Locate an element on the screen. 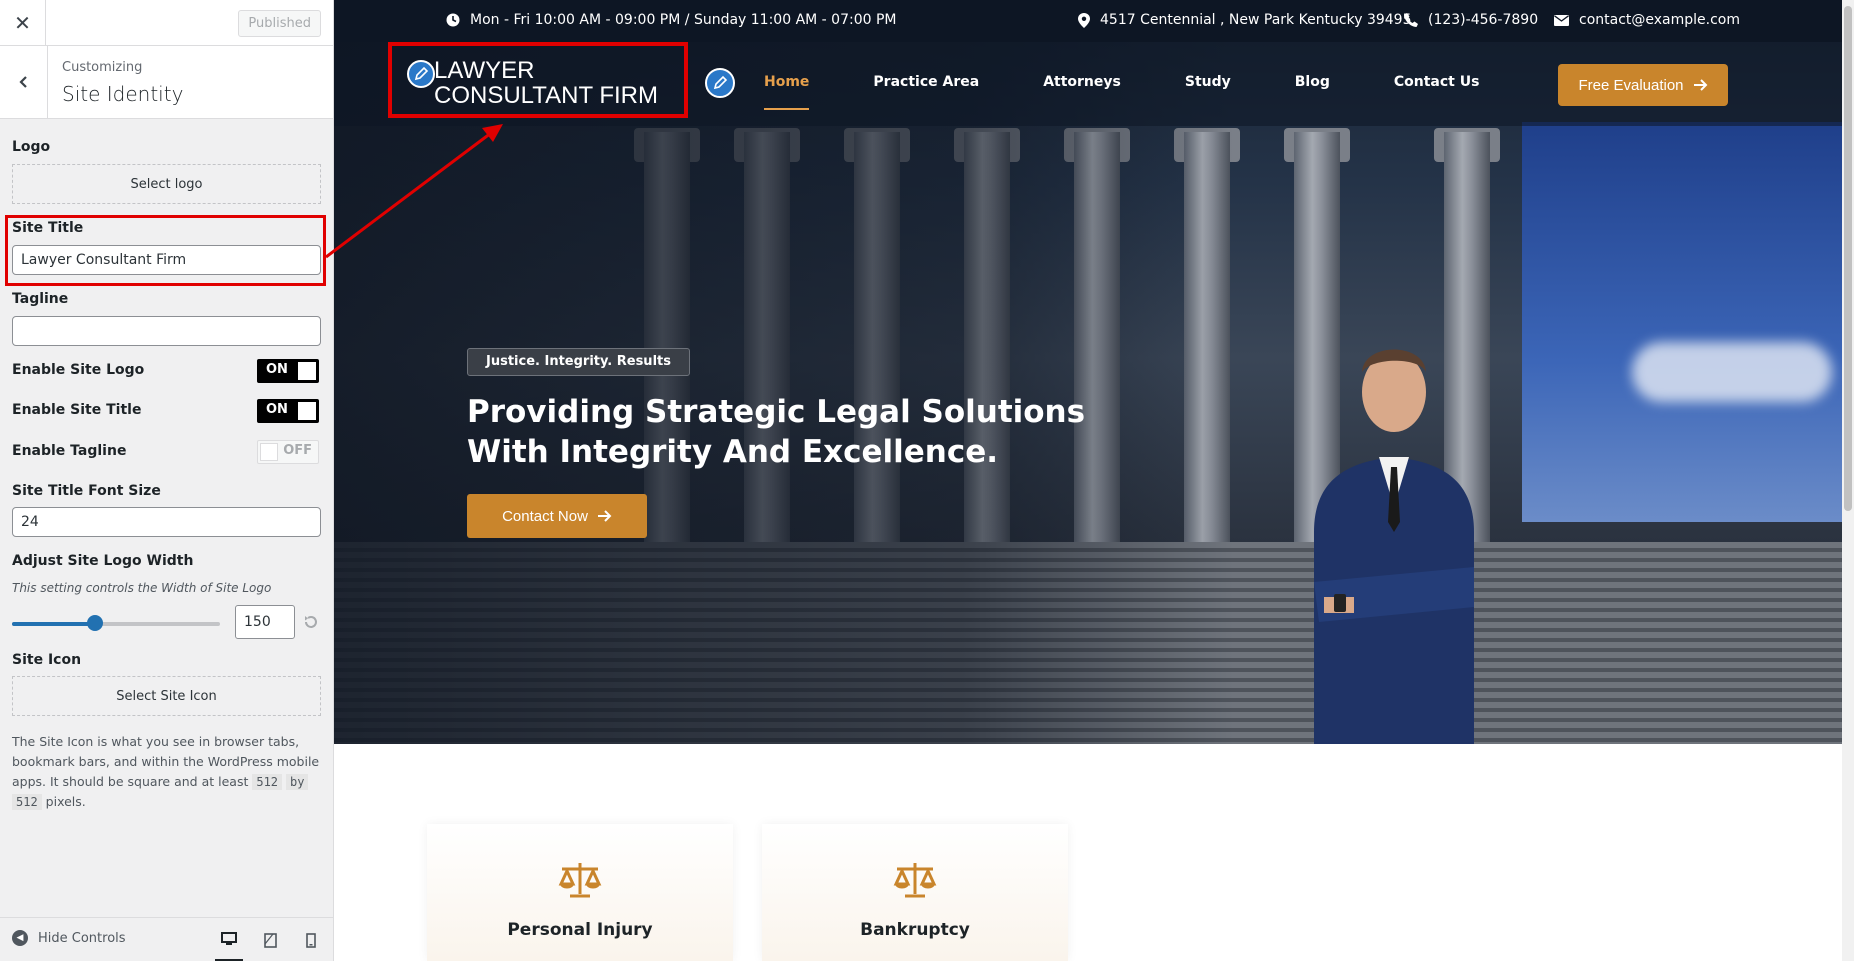 This screenshot has width=1854, height=961. nav-study: Study is located at coordinates (1208, 89).